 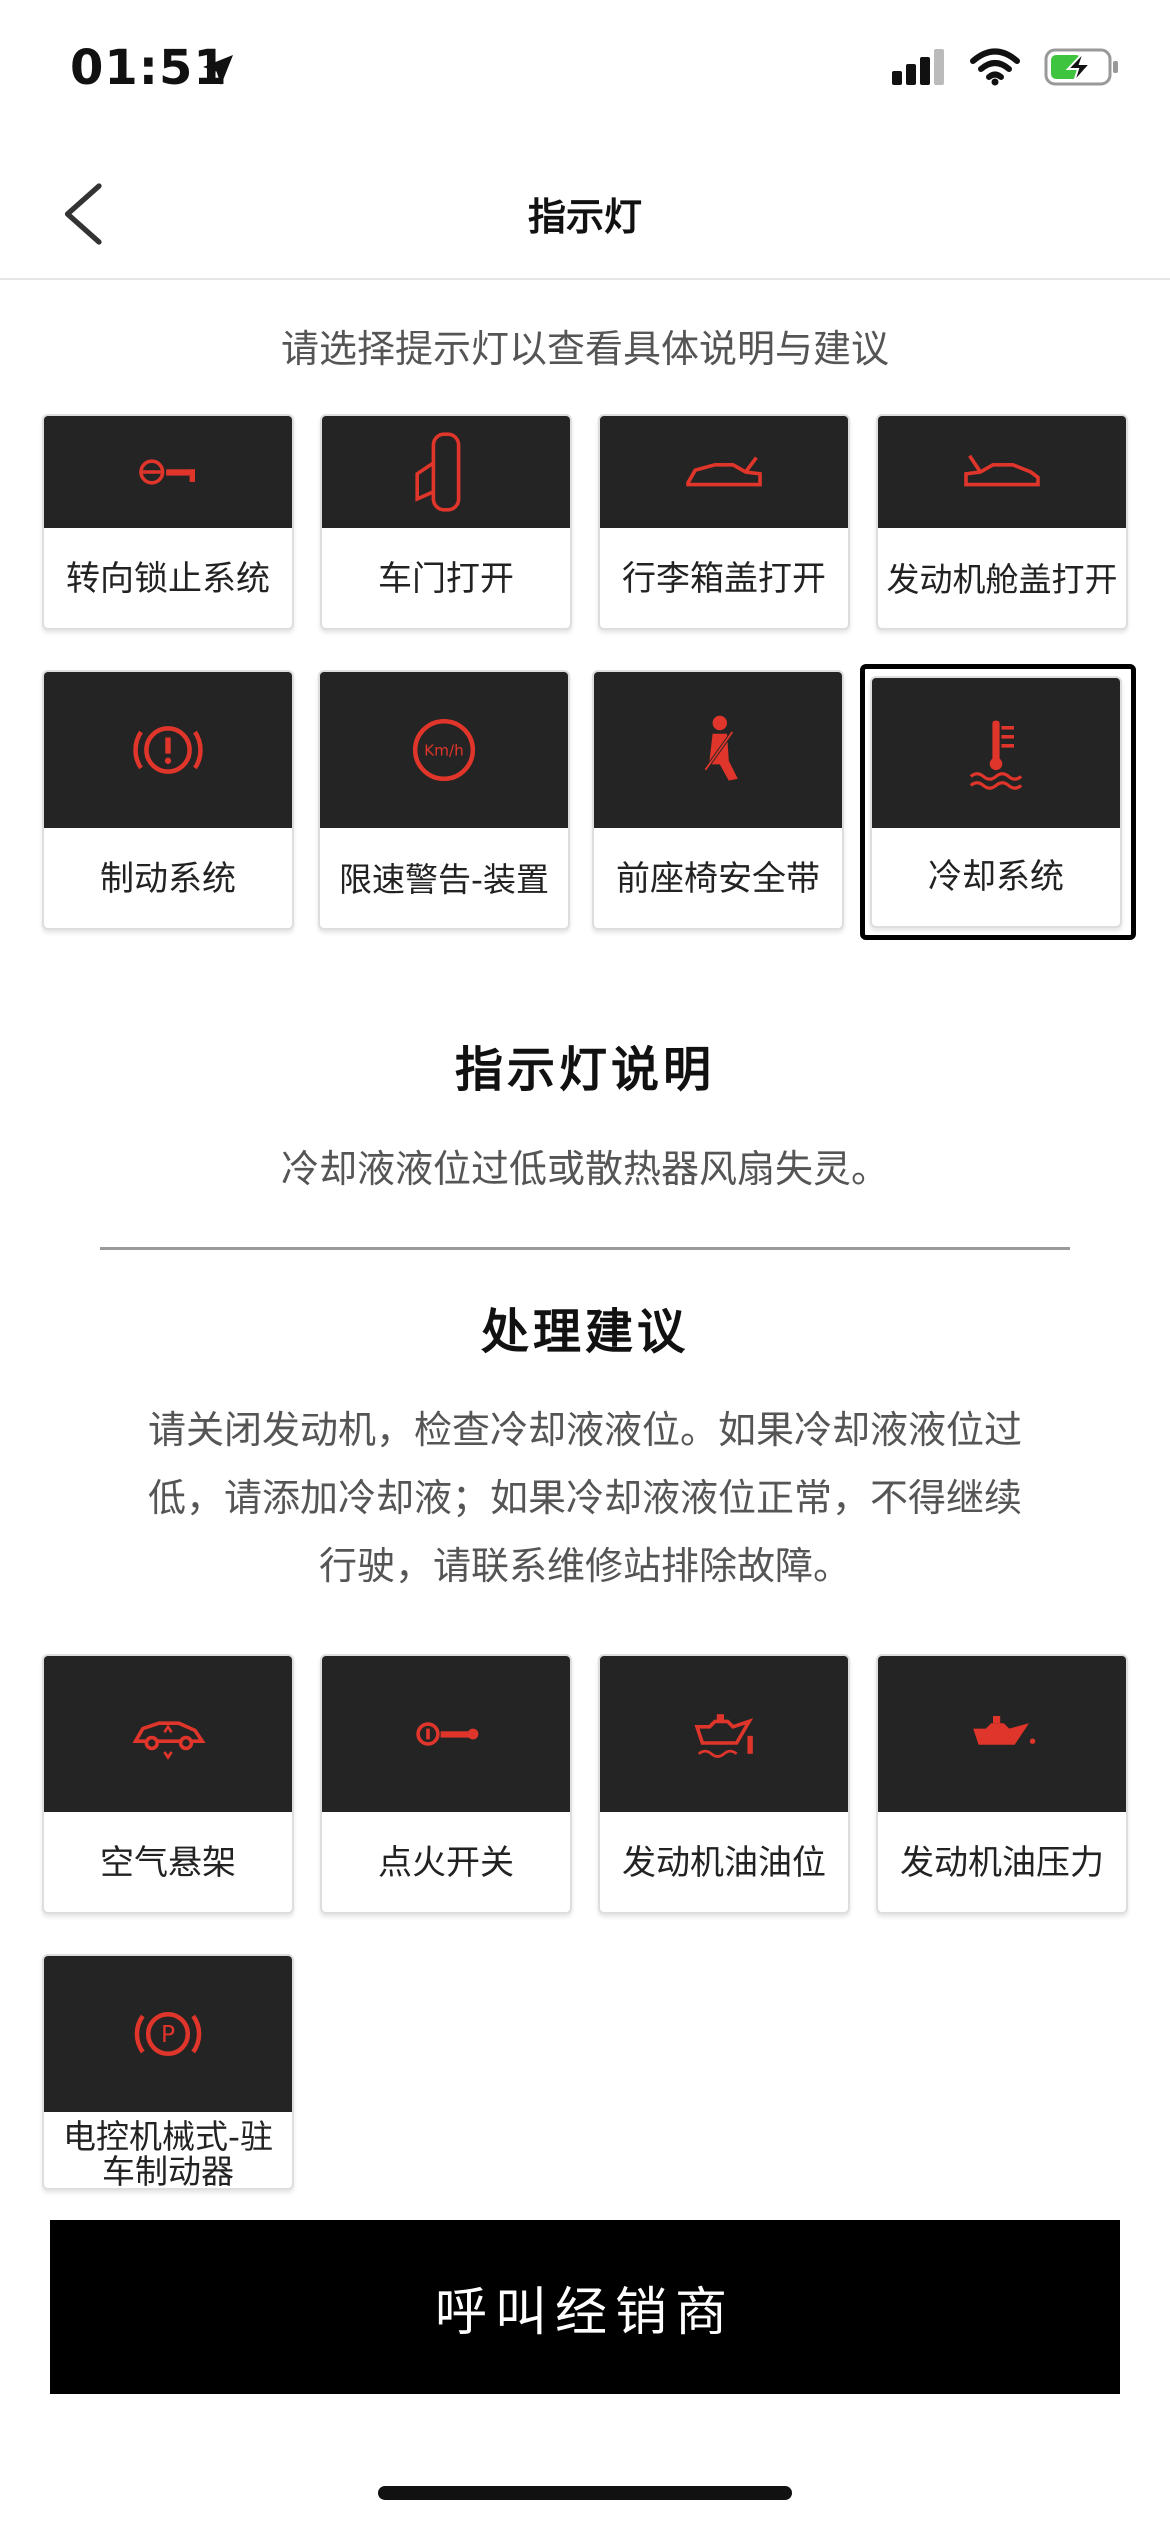 I want to click on selection-hint: 请选择提示灯以查看具体说明与建议, so click(x=584, y=349).